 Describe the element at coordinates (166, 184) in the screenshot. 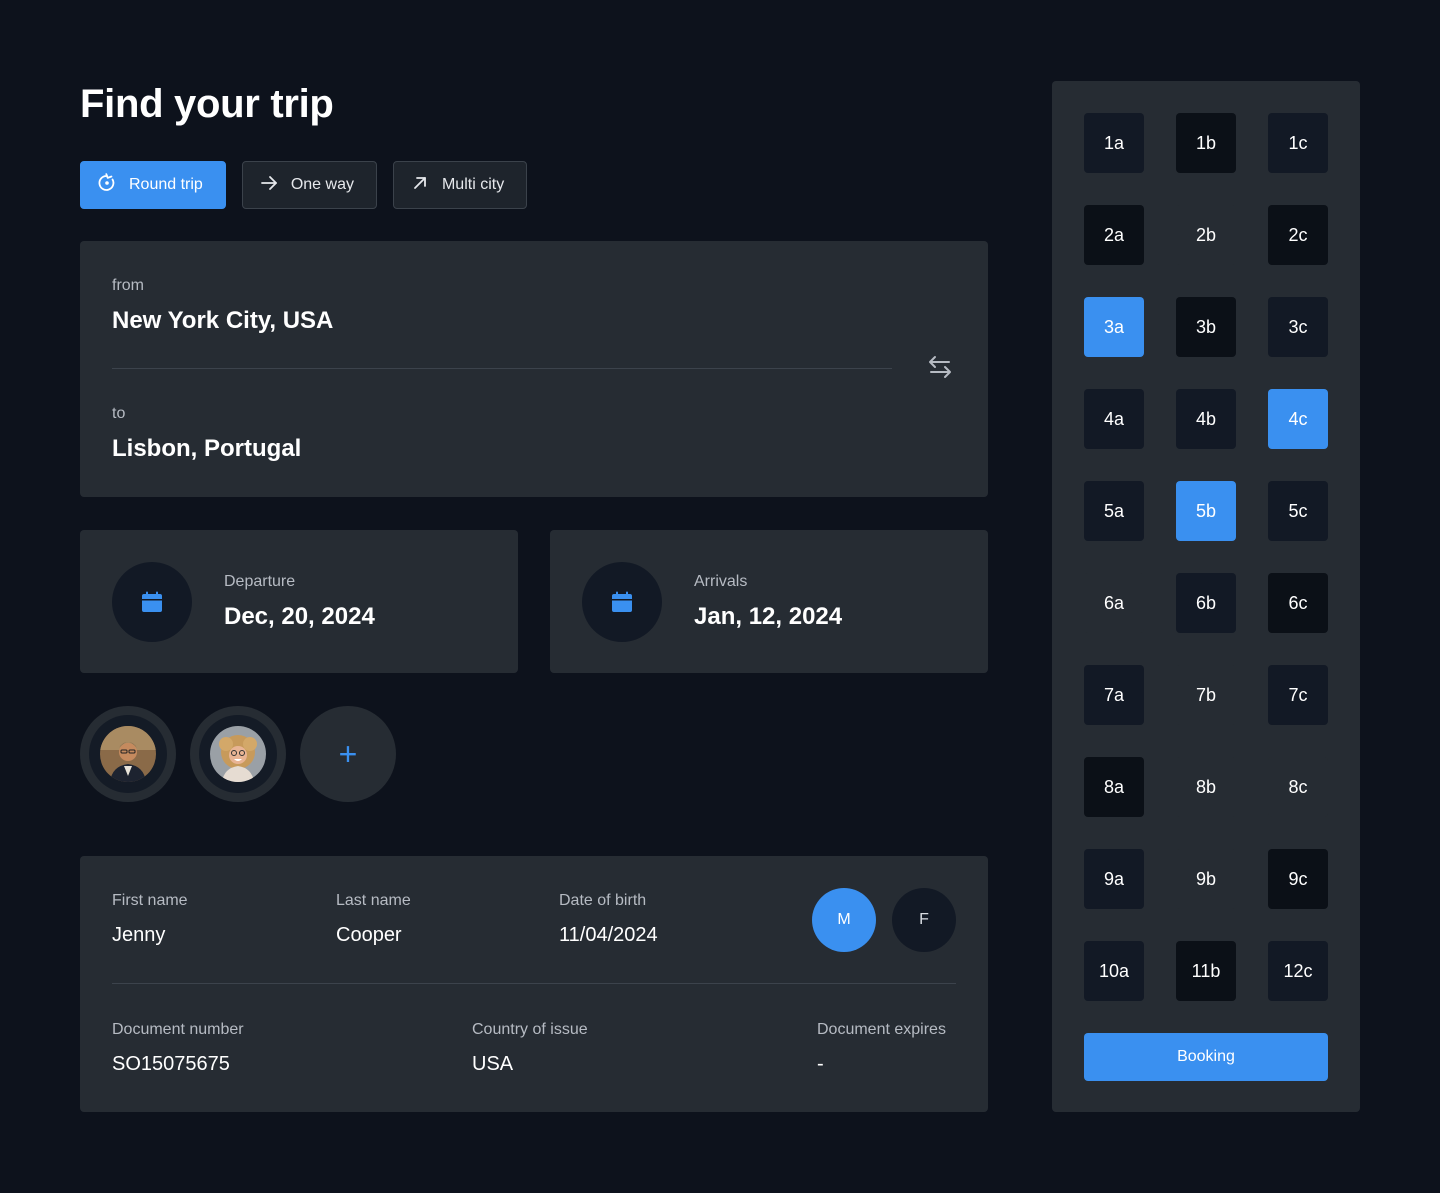

I see `tab-label: Round trip` at that location.